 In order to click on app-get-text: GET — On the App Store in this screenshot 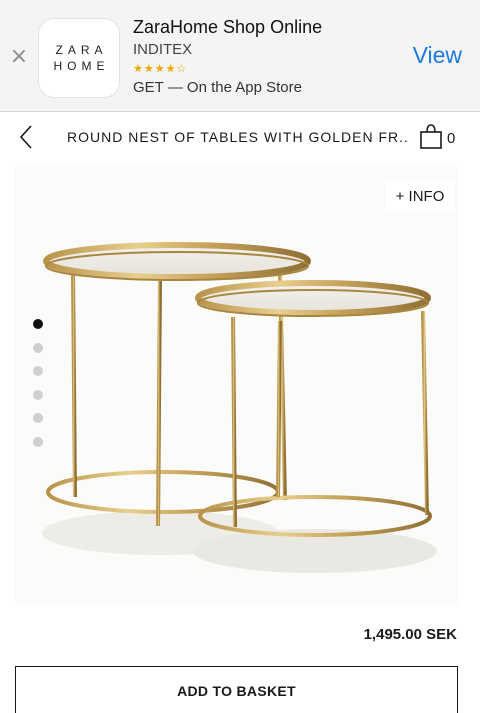, I will do `click(217, 87)`.